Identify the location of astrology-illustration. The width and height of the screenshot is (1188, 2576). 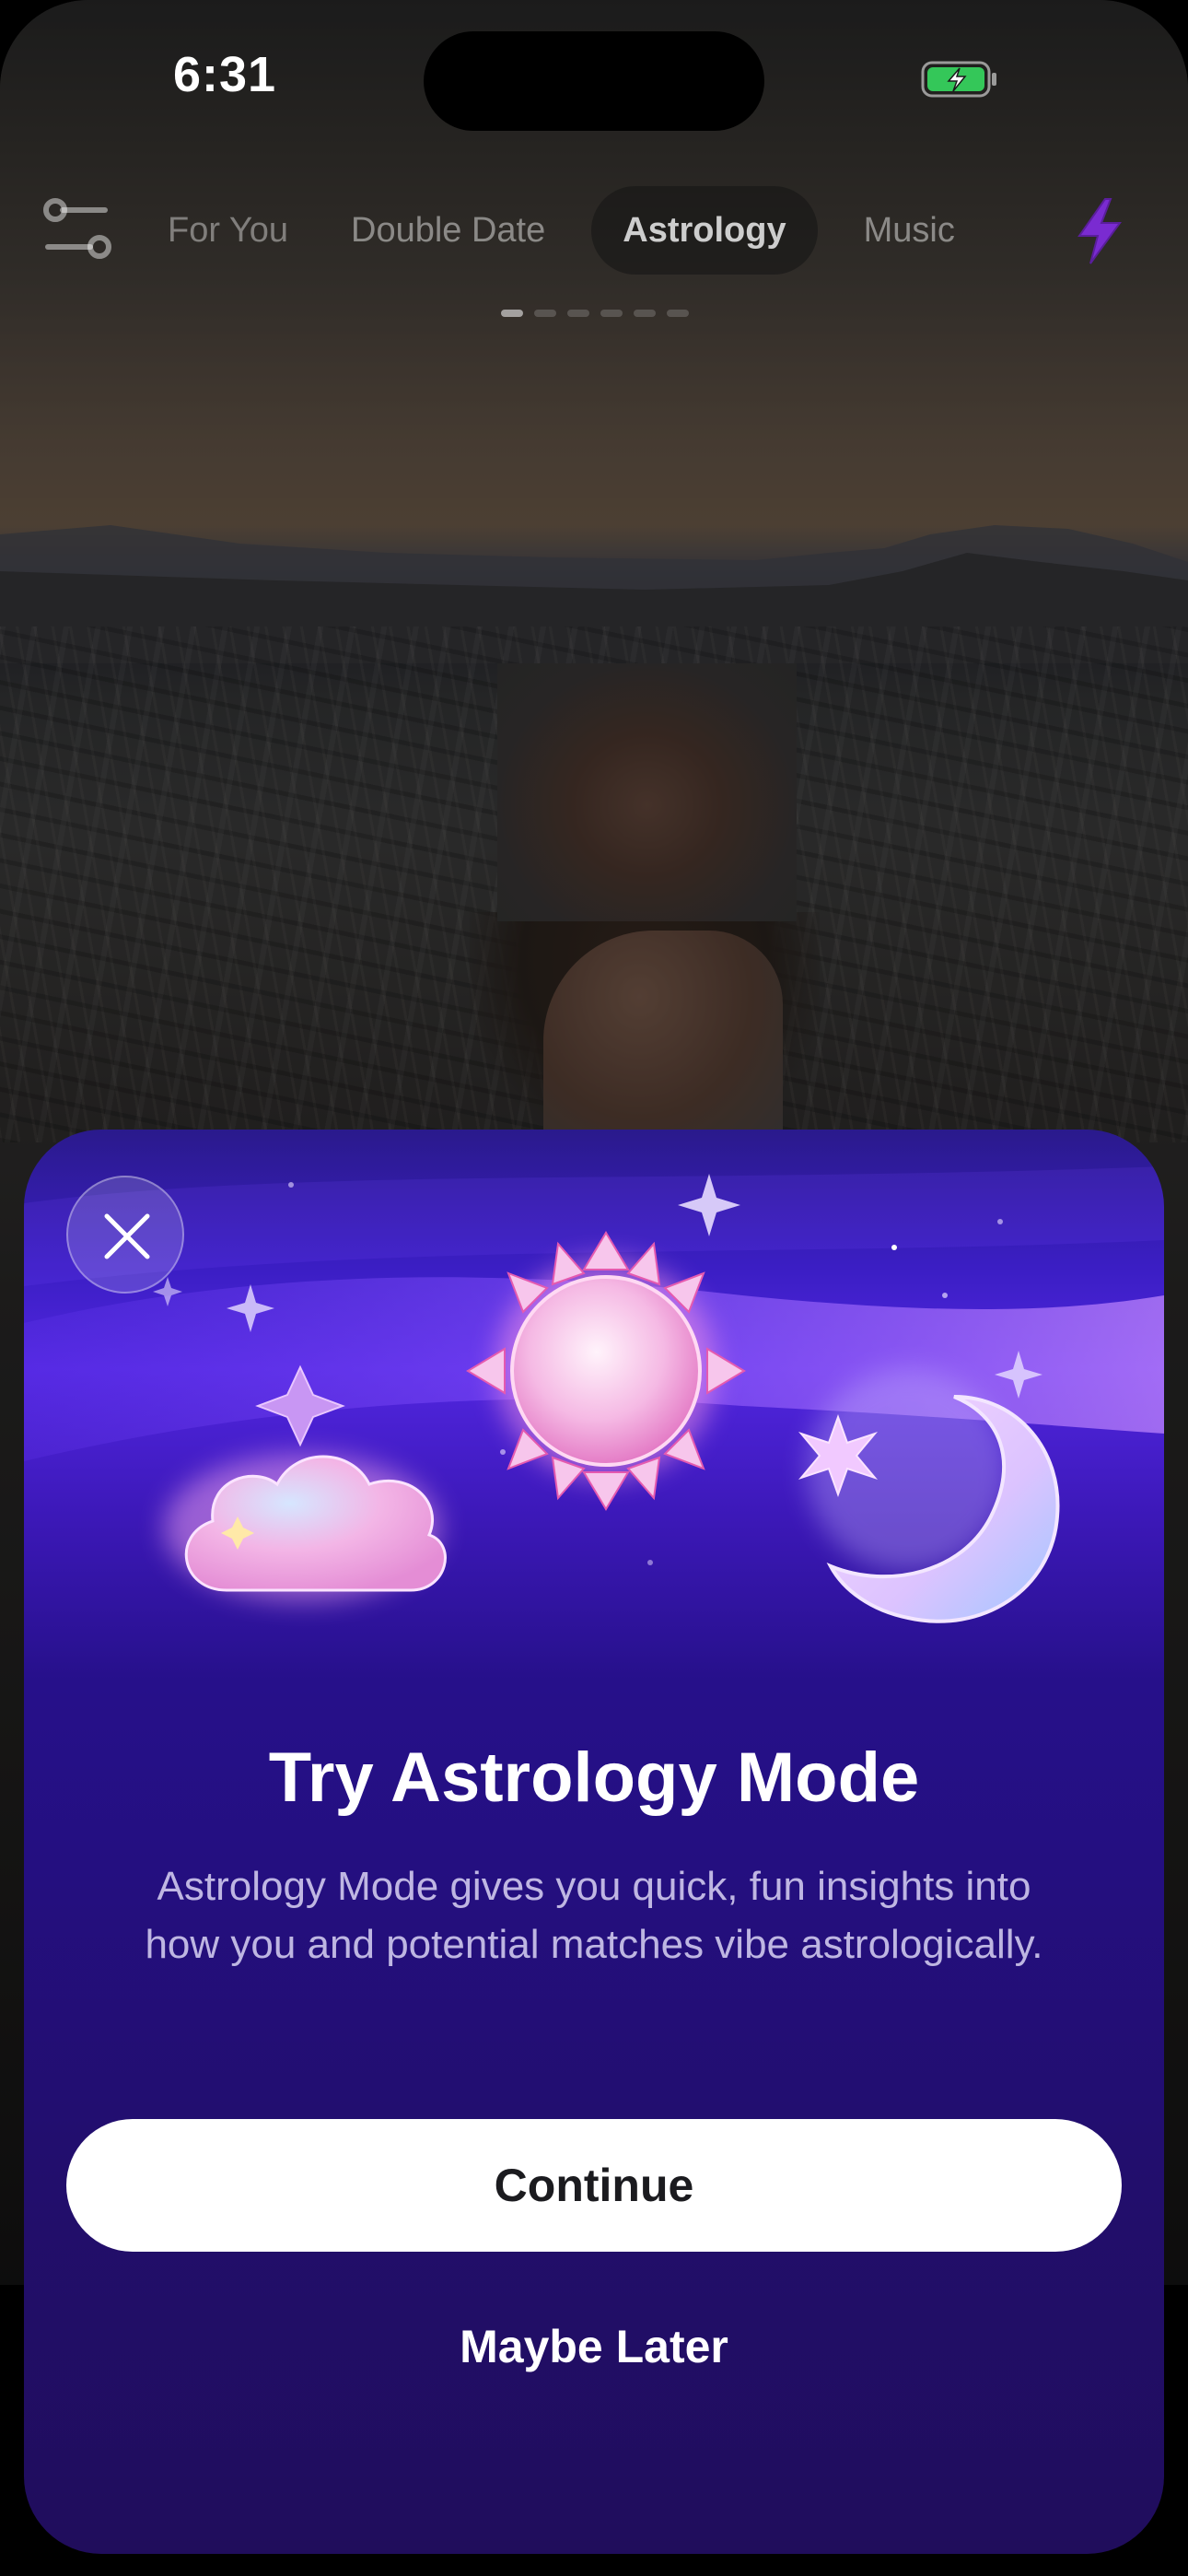
(606, 1398).